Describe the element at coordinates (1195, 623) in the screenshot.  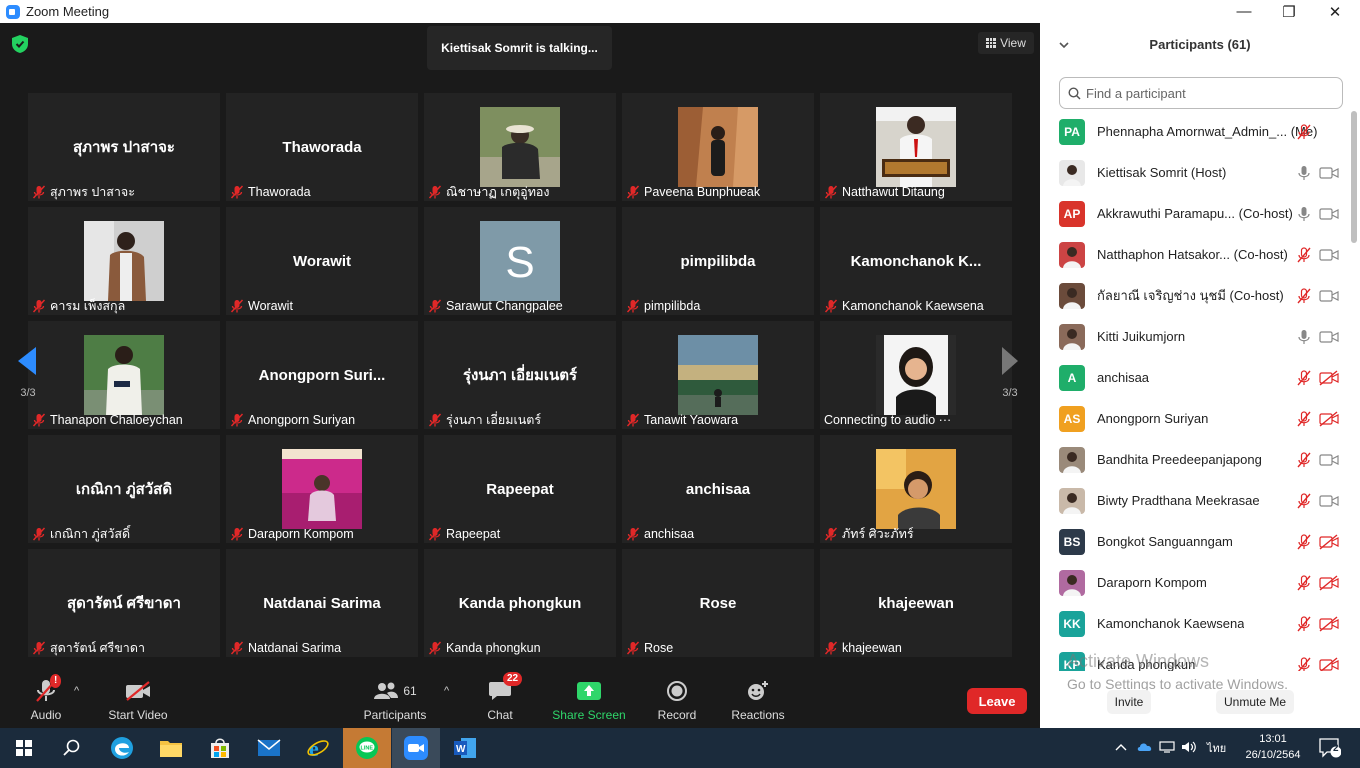
I see `participant-row: KK Kamonchanok Kaewsena` at that location.